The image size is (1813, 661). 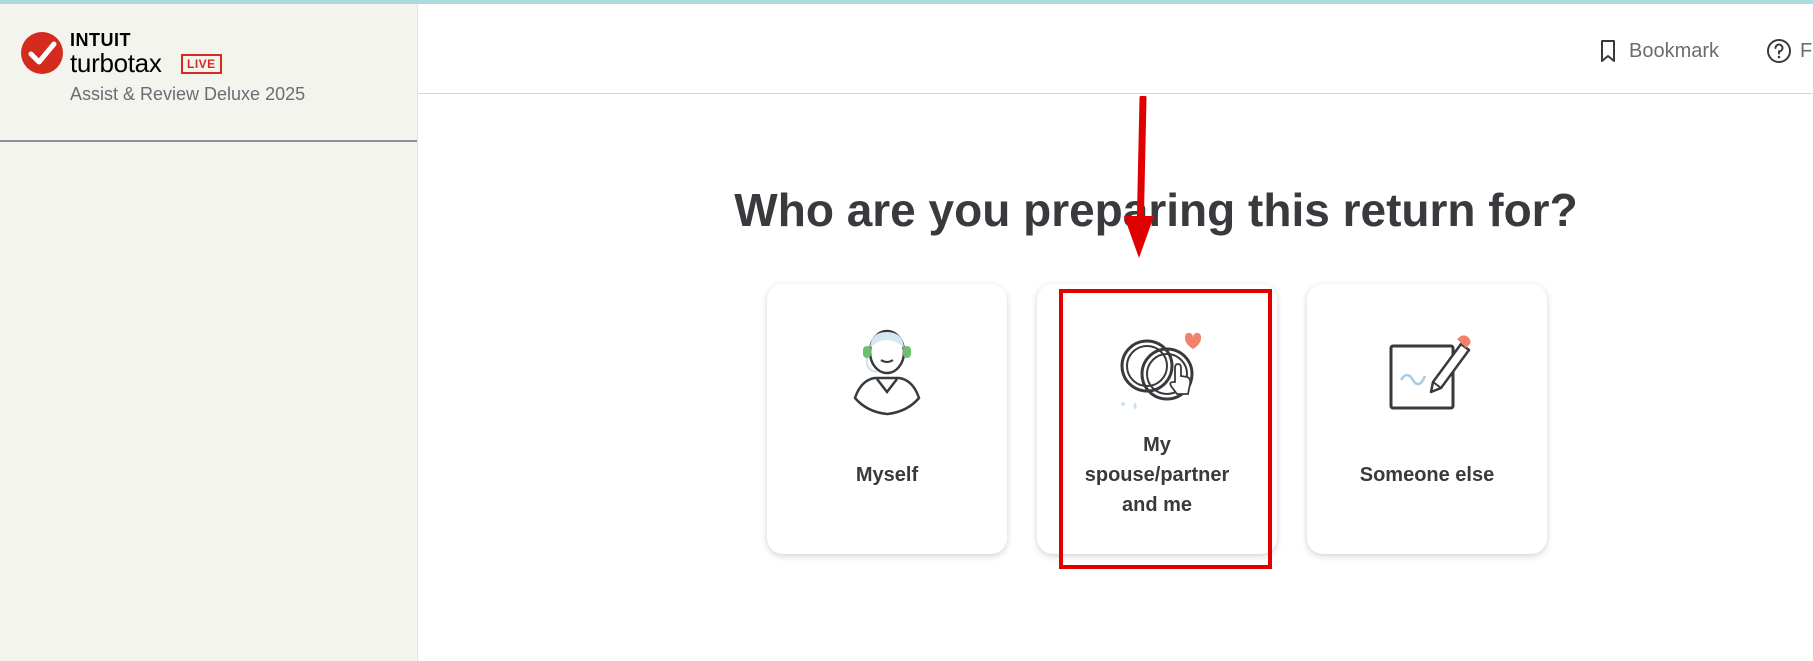 I want to click on intuit-wordmark: INTUIT, so click(x=100, y=40).